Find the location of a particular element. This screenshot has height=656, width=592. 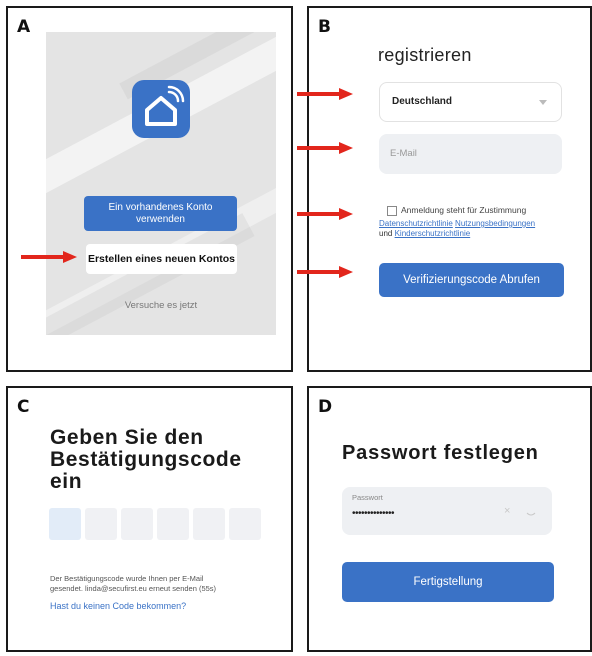

terms-link: Nutzungsbedingungen is located at coordinates (495, 223).